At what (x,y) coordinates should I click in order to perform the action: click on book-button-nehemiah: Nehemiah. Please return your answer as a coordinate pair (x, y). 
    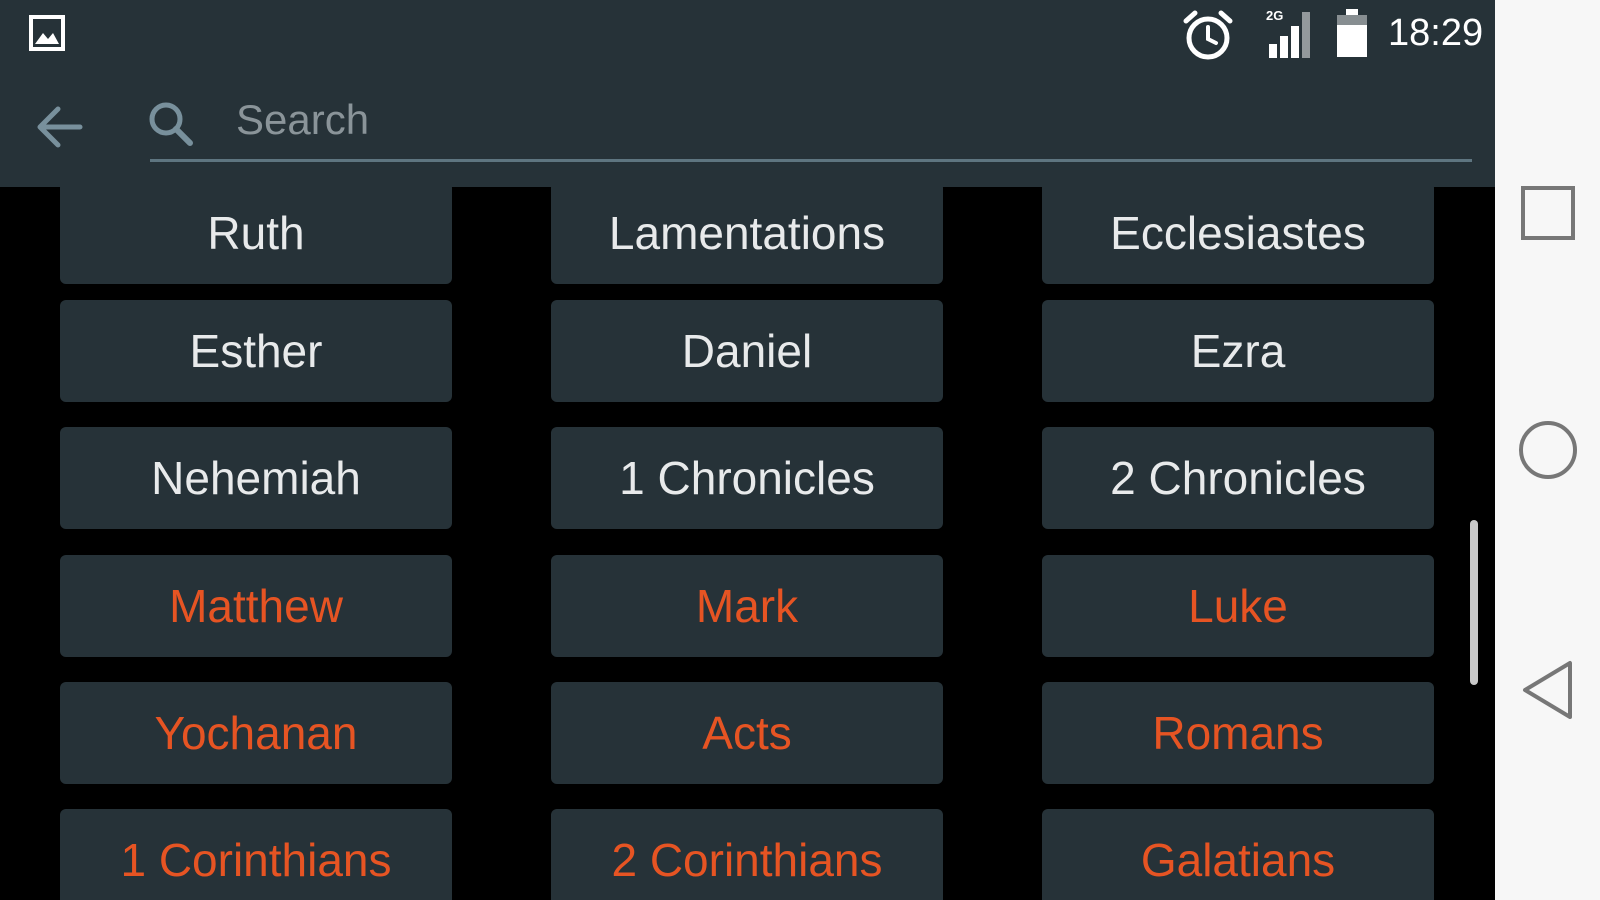
    Looking at the image, I should click on (256, 478).